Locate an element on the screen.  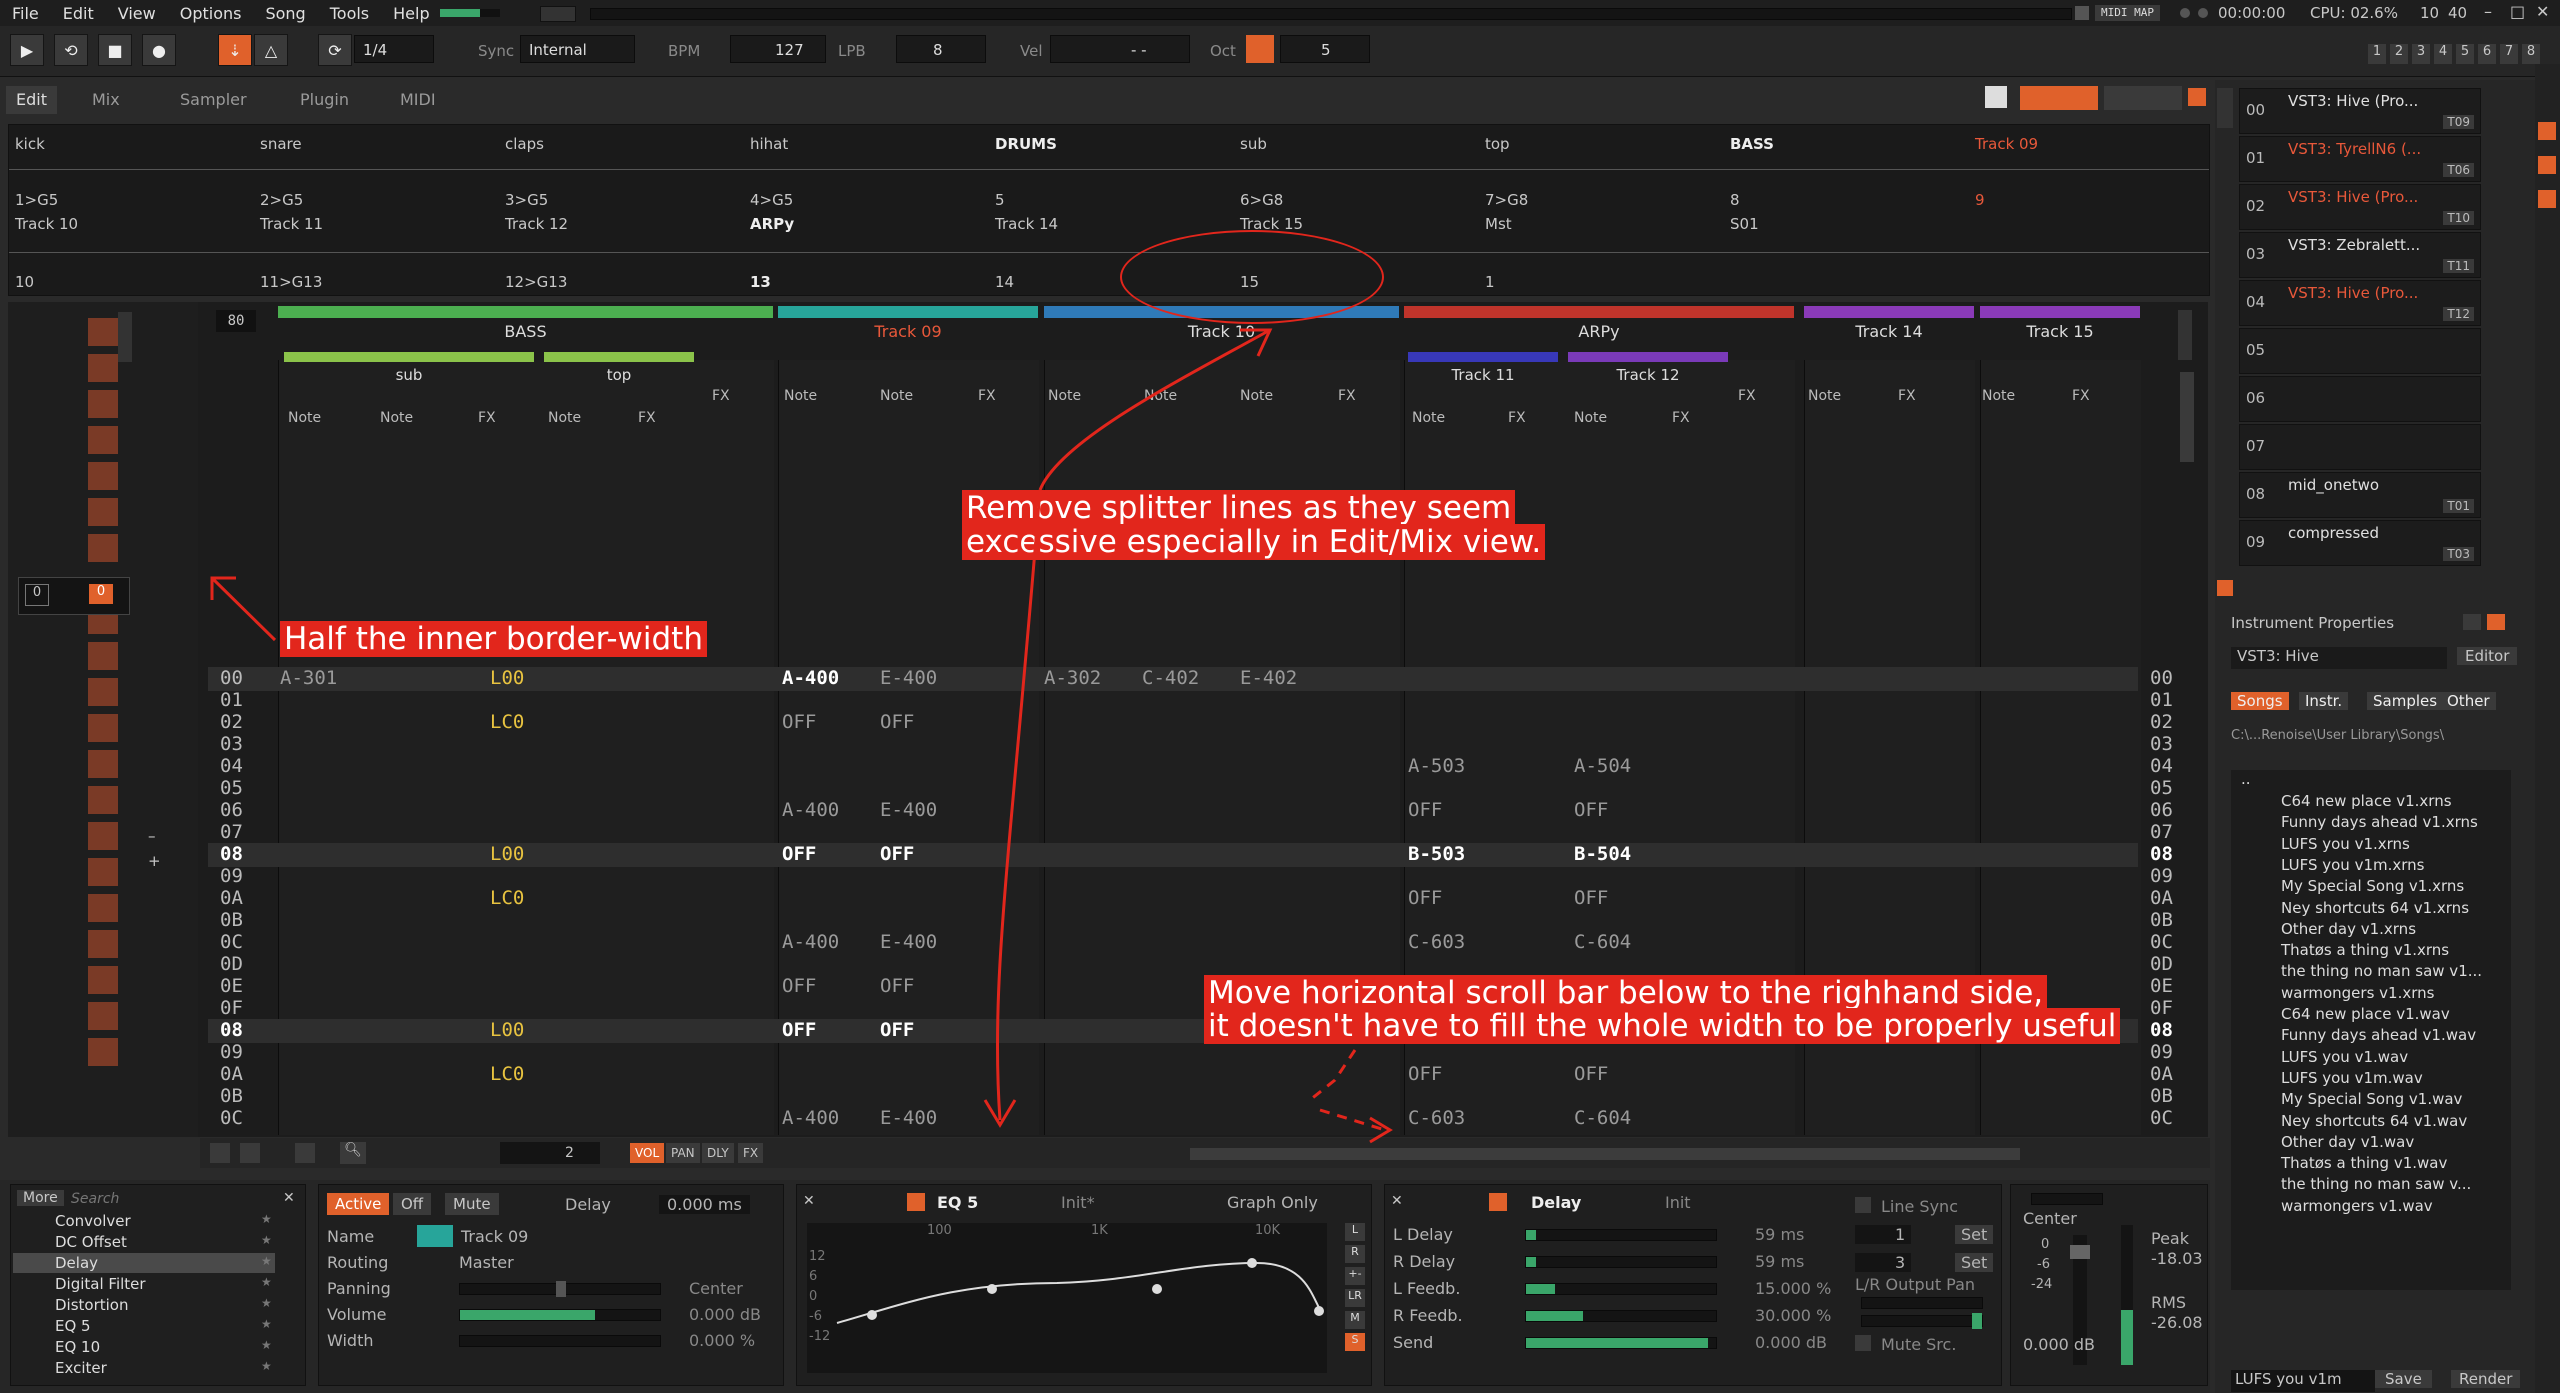
instrument-slot: 05 is located at coordinates (2360, 351).